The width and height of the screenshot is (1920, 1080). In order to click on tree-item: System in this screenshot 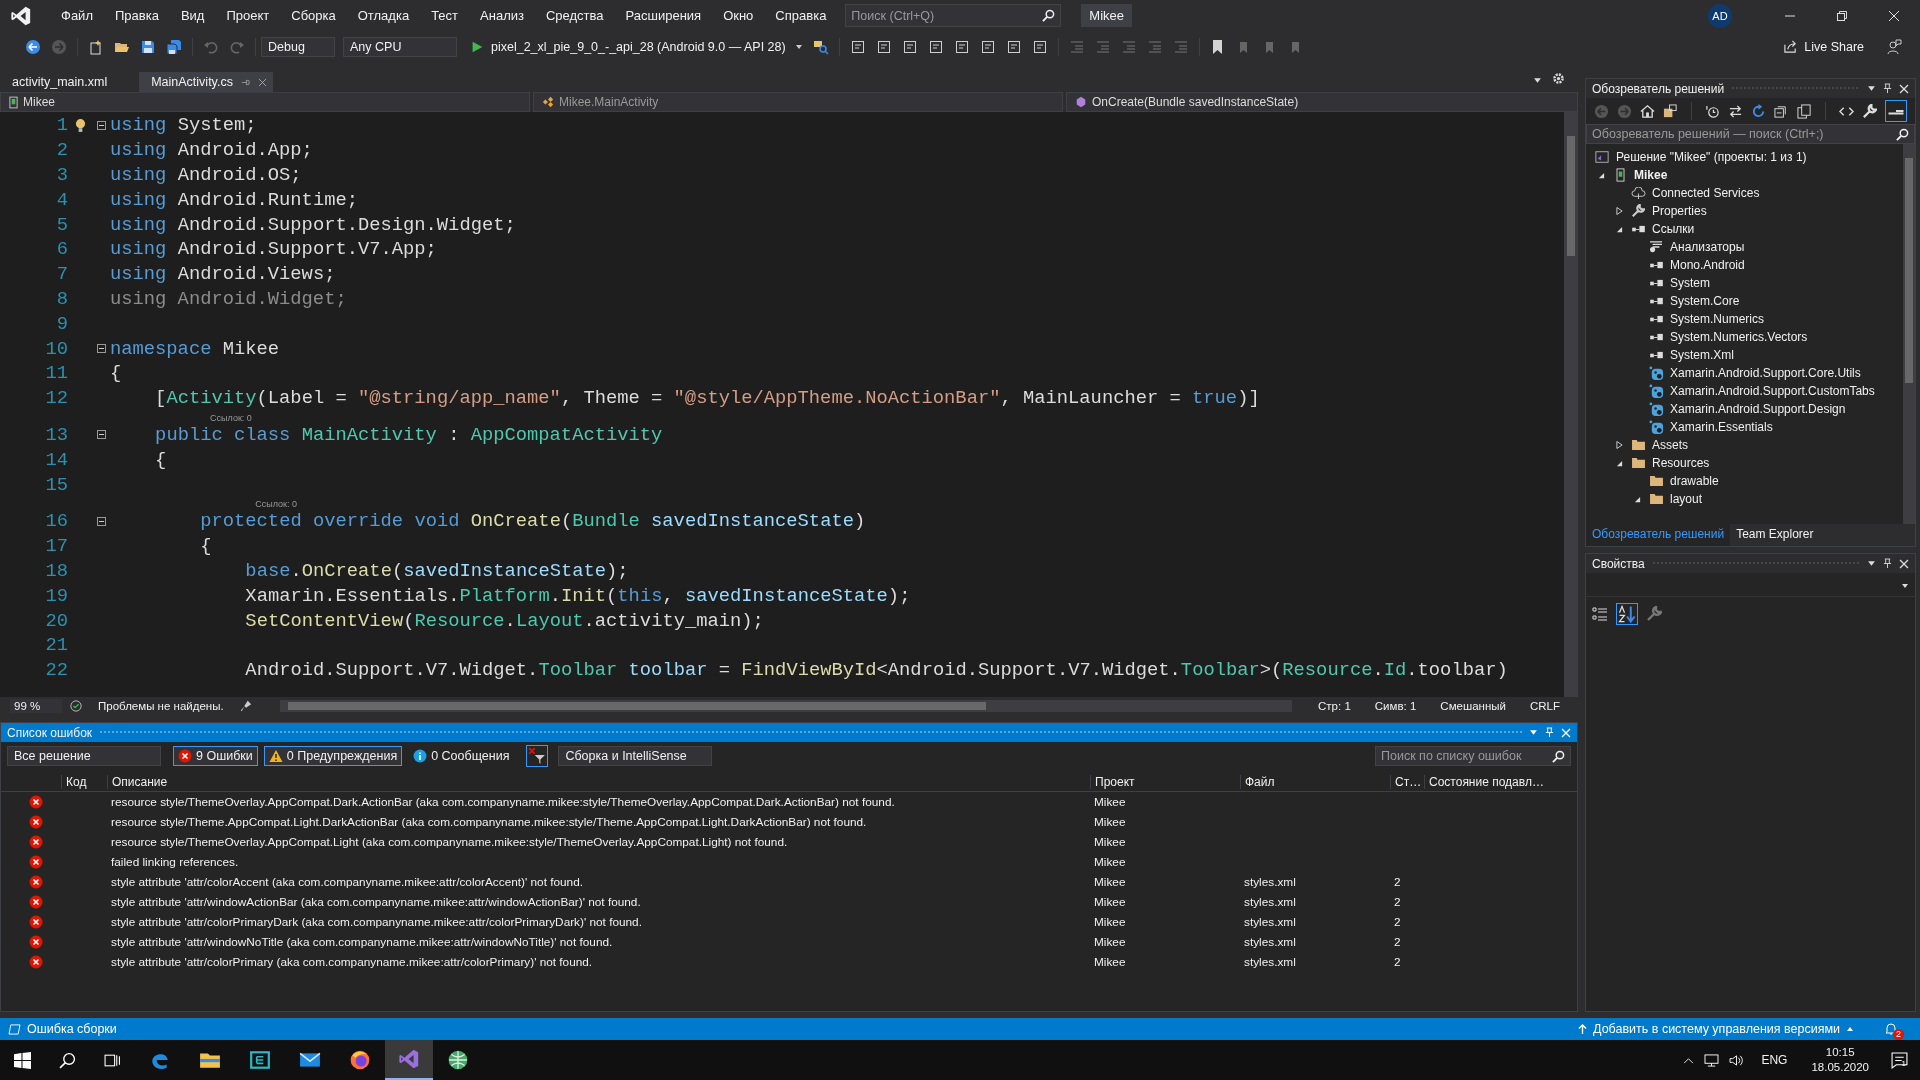, I will do `click(1690, 283)`.